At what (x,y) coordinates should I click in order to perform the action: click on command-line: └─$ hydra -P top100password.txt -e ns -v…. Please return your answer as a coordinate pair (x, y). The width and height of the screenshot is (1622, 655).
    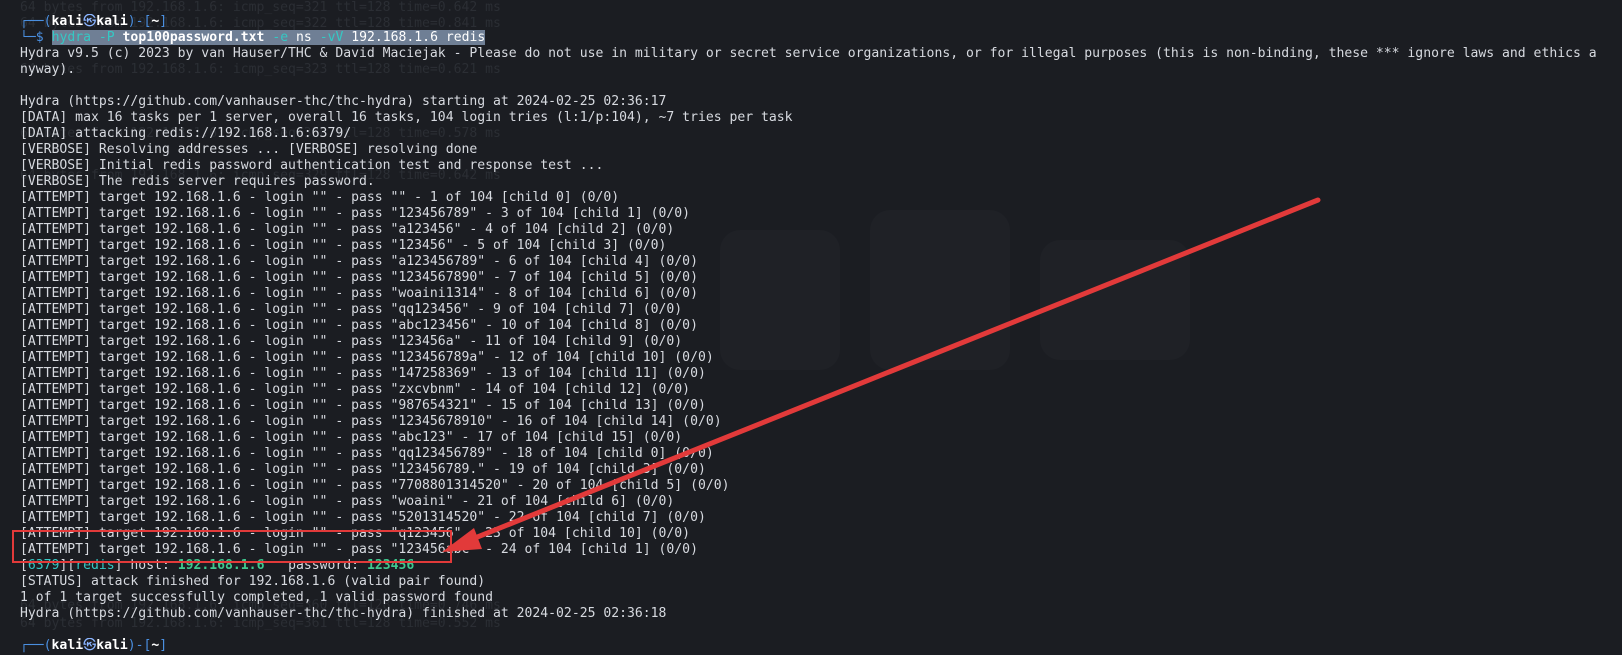
    Looking at the image, I should click on (821, 38).